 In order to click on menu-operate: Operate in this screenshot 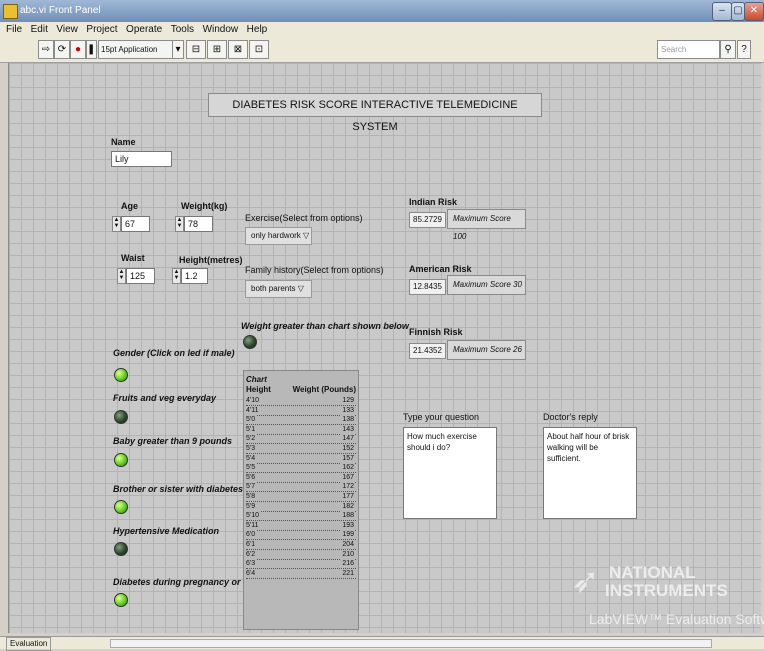, I will do `click(144, 29)`.